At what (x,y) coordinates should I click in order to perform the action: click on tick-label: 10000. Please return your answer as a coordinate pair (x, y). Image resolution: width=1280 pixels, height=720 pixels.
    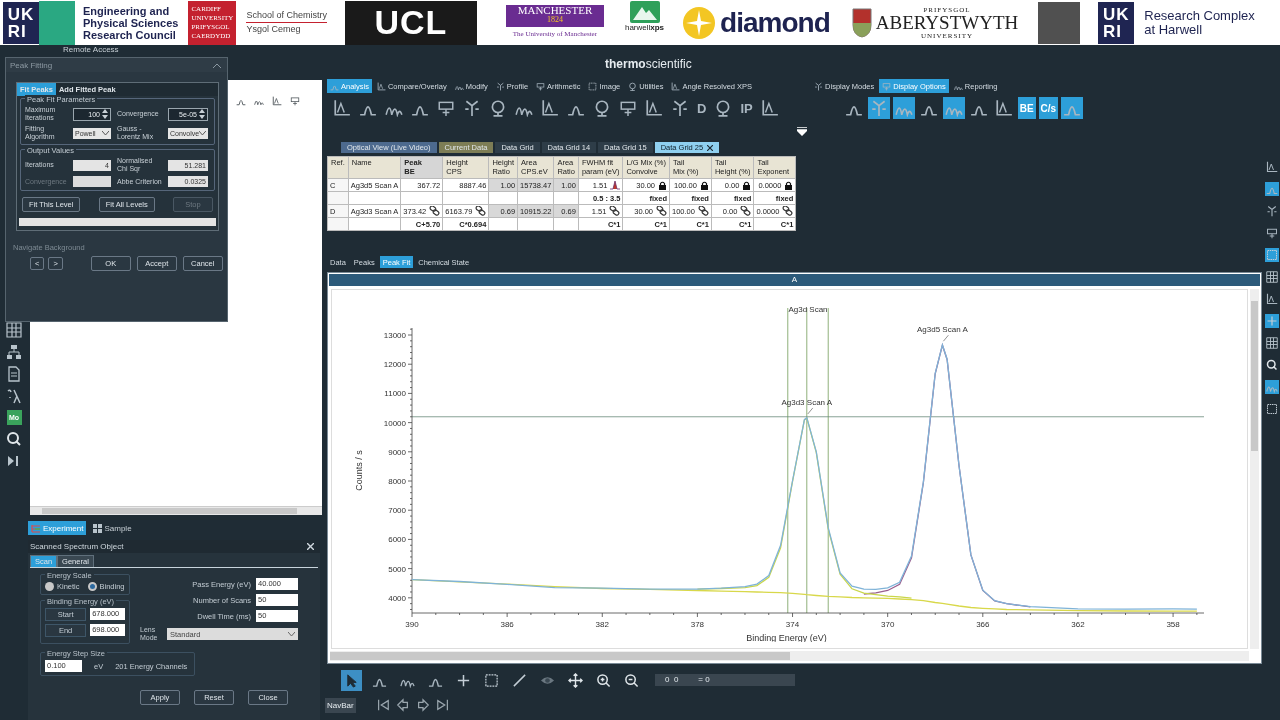
    Looking at the image, I should click on (394, 423).